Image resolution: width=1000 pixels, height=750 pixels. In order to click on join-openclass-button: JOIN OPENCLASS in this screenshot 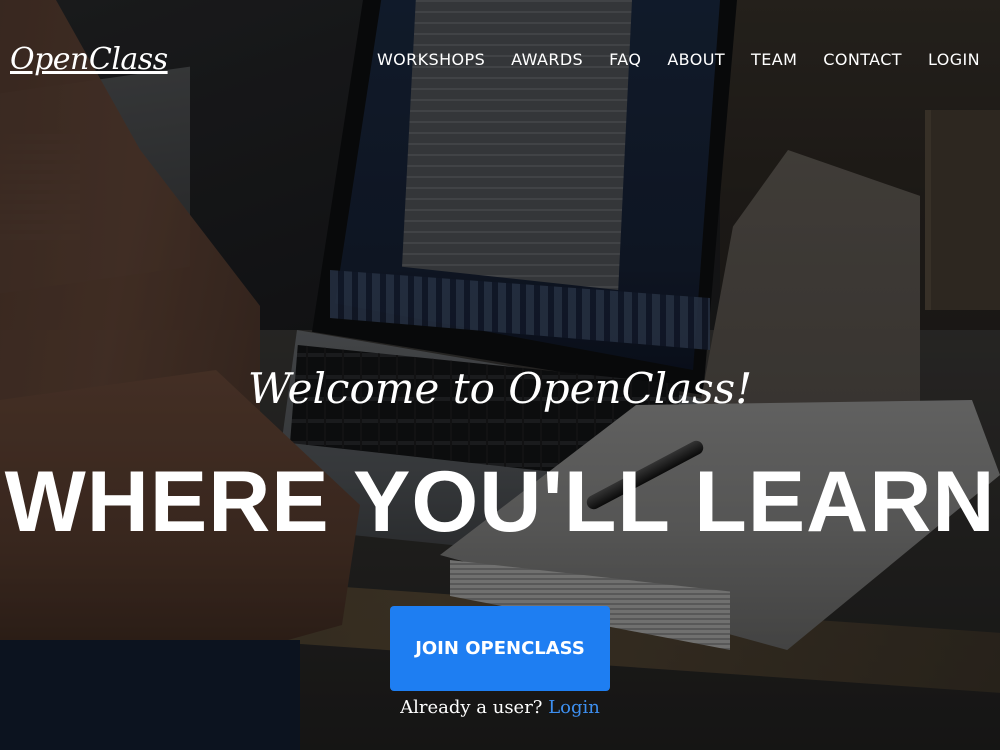, I will do `click(500, 648)`.